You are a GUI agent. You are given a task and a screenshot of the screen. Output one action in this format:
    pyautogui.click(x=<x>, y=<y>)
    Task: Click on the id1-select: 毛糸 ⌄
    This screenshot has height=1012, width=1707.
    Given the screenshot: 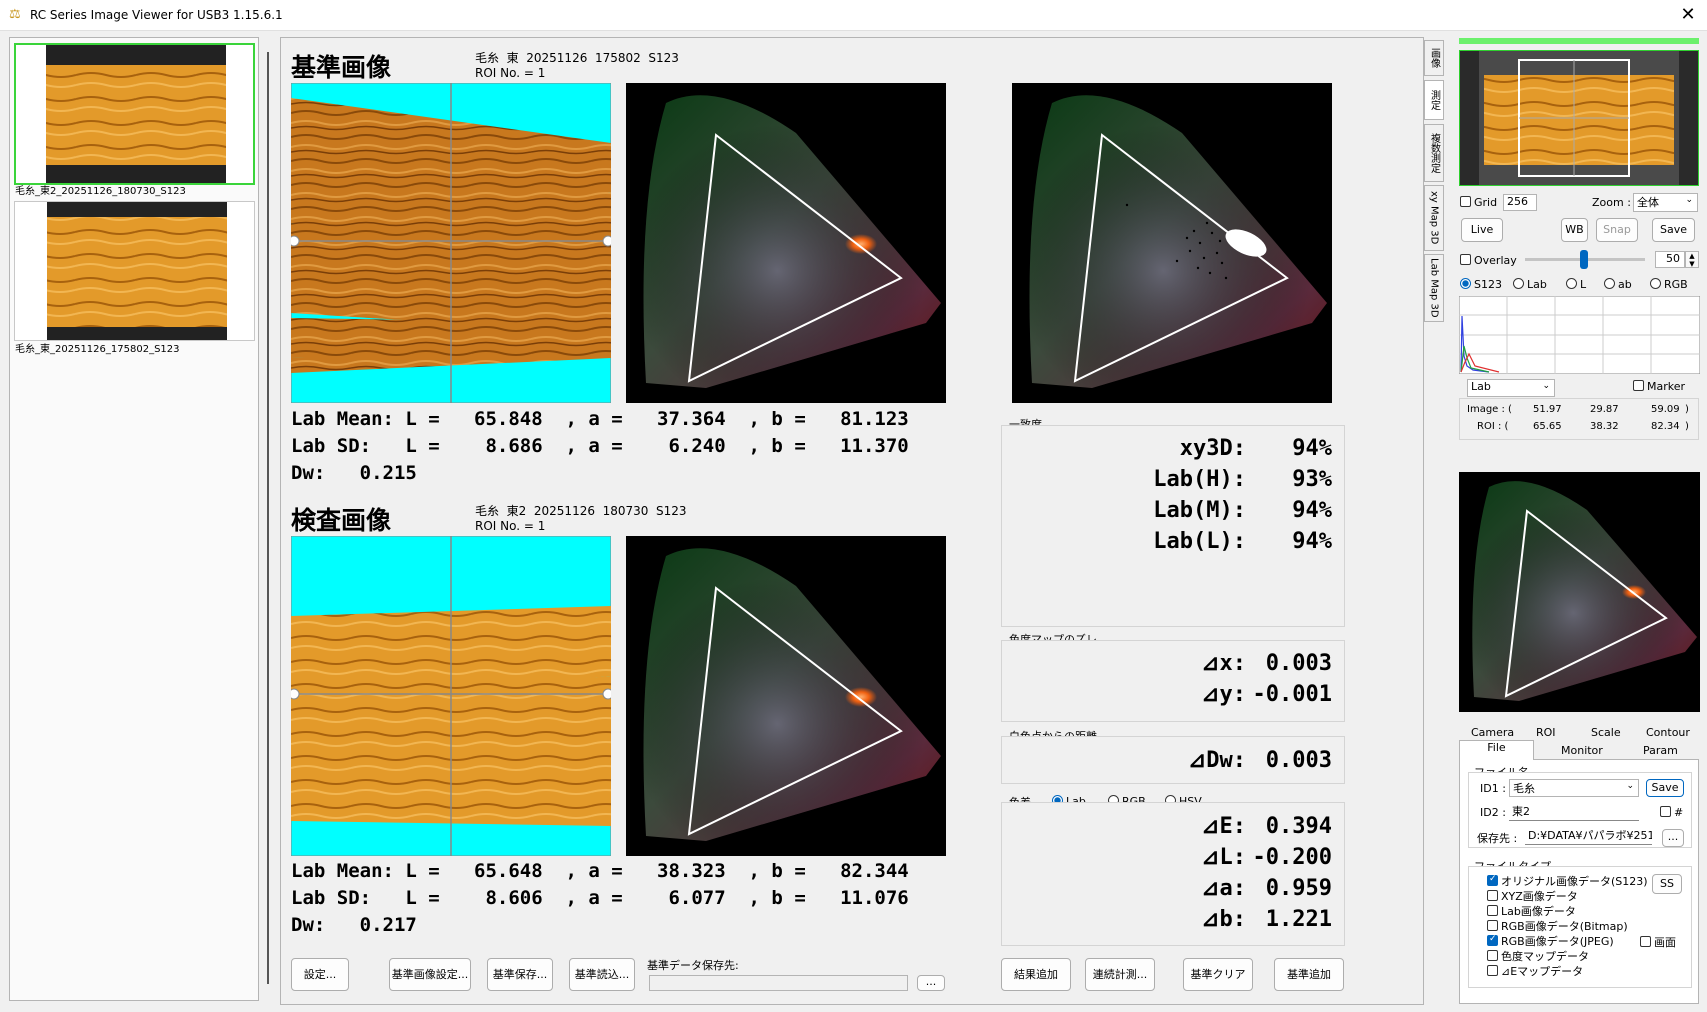 What is the action you would take?
    pyautogui.click(x=1574, y=788)
    